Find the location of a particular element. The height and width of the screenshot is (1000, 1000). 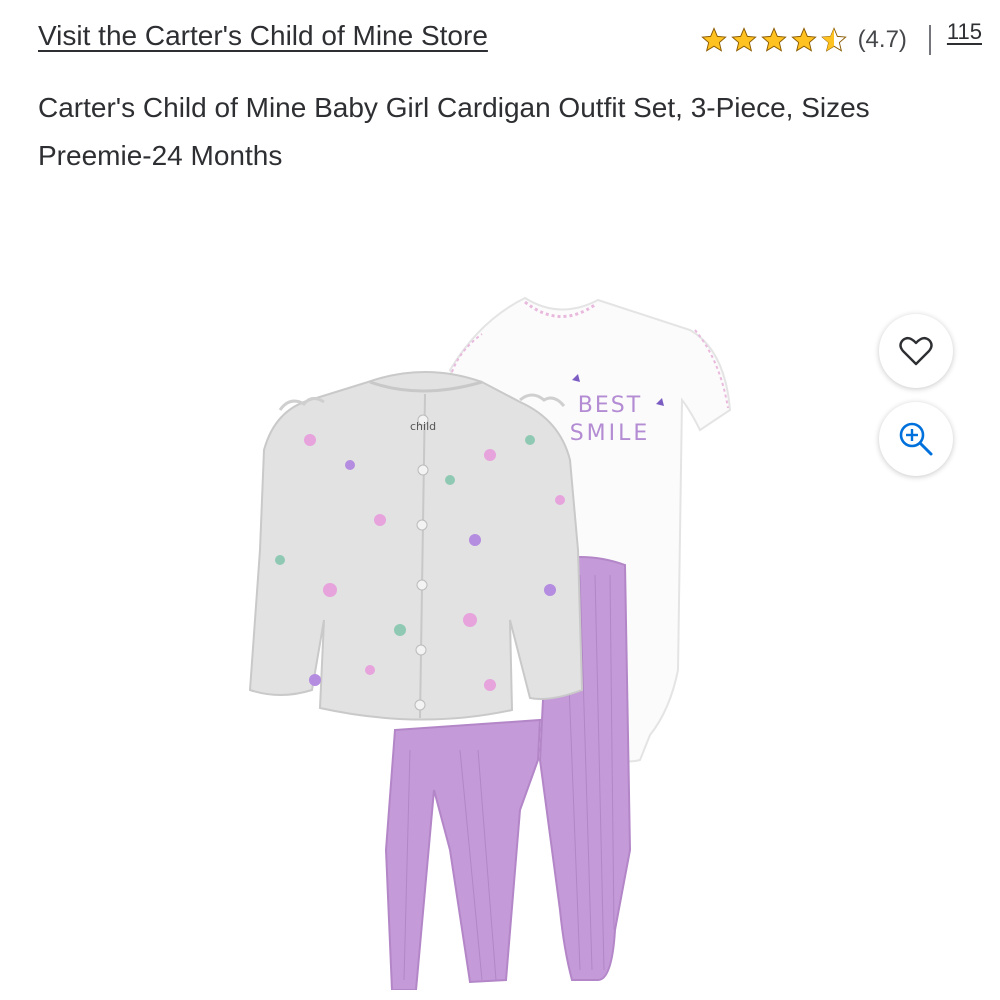

heart-icon is located at coordinates (916, 351).